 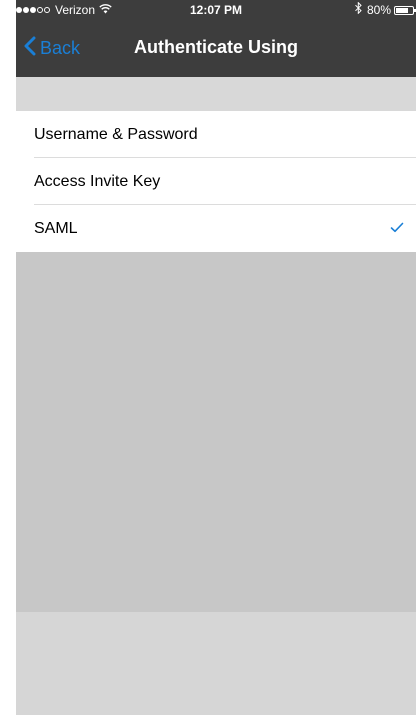 I want to click on option-label: Access Invite Key, so click(x=97, y=181).